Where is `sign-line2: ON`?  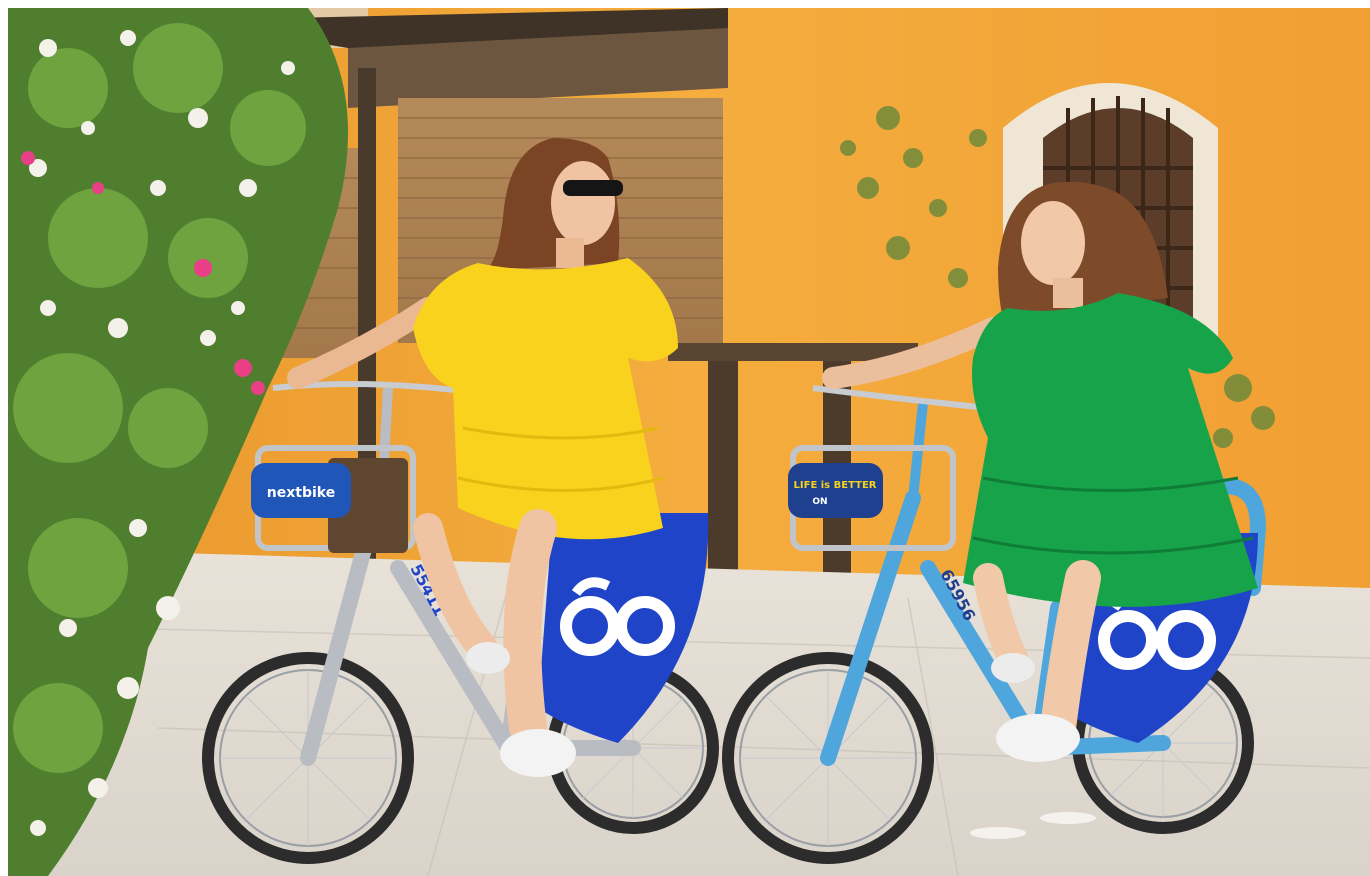 sign-line2: ON is located at coordinates (819, 502).